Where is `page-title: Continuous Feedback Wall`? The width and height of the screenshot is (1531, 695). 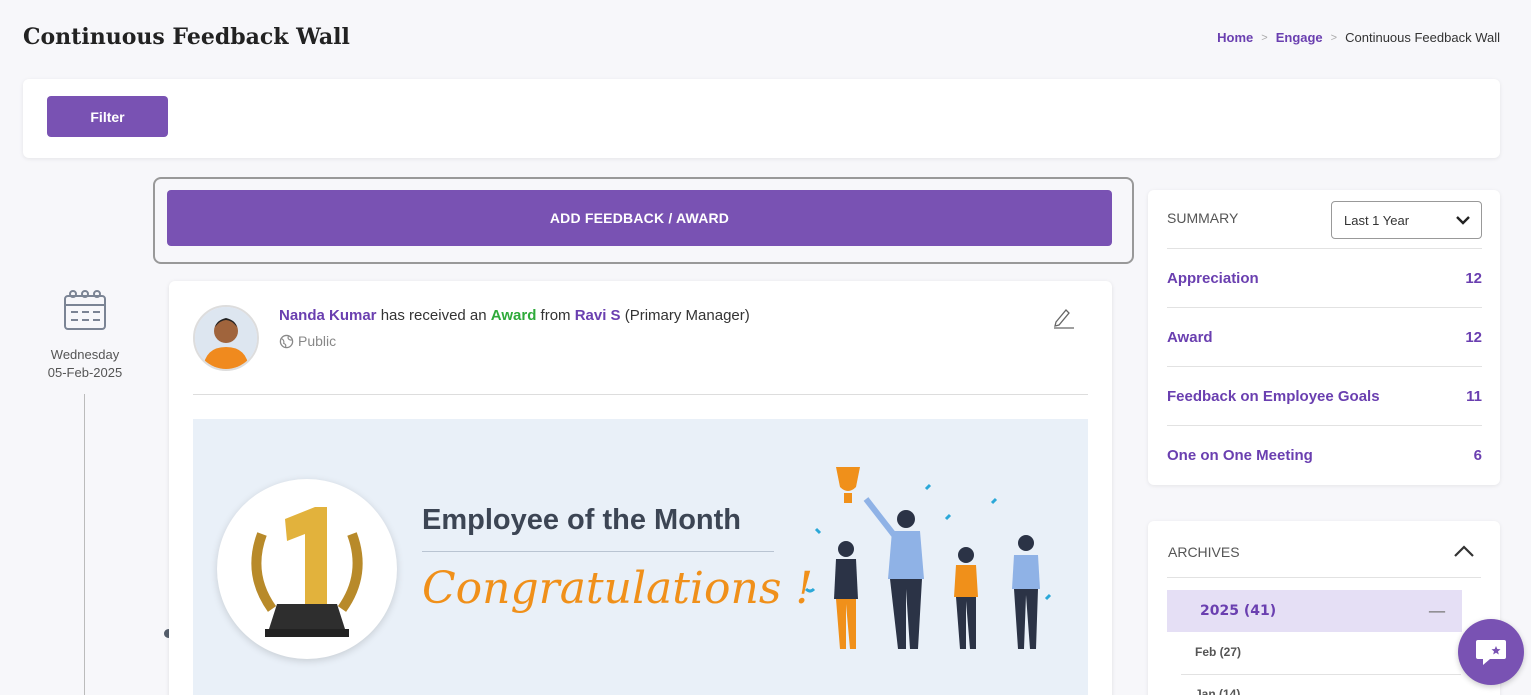 page-title: Continuous Feedback Wall is located at coordinates (186, 37).